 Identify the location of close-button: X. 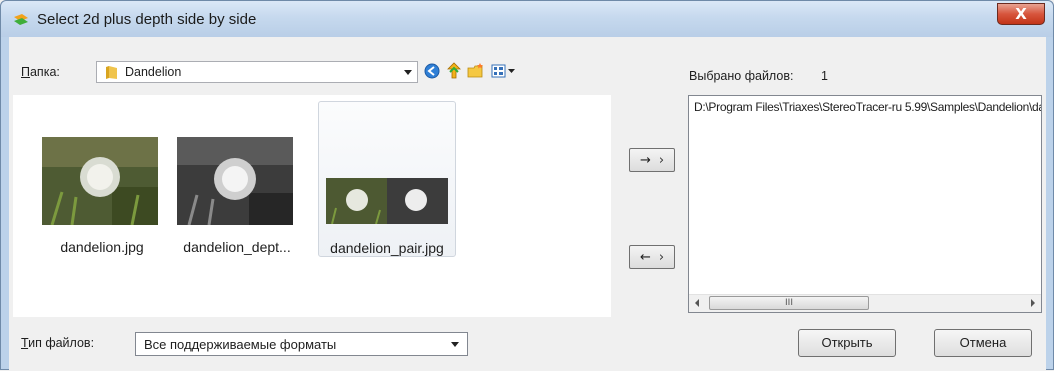
(1021, 14).